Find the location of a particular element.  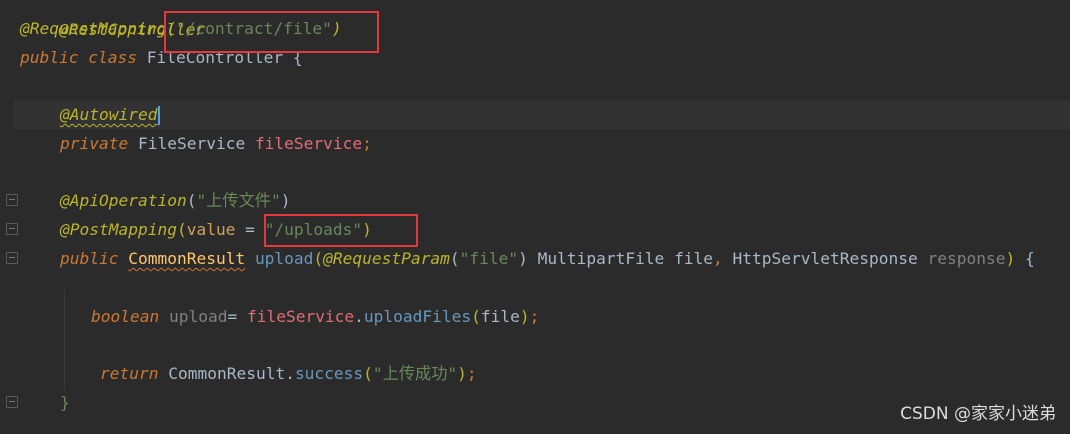

field-name-token: fileService is located at coordinates (308, 143).